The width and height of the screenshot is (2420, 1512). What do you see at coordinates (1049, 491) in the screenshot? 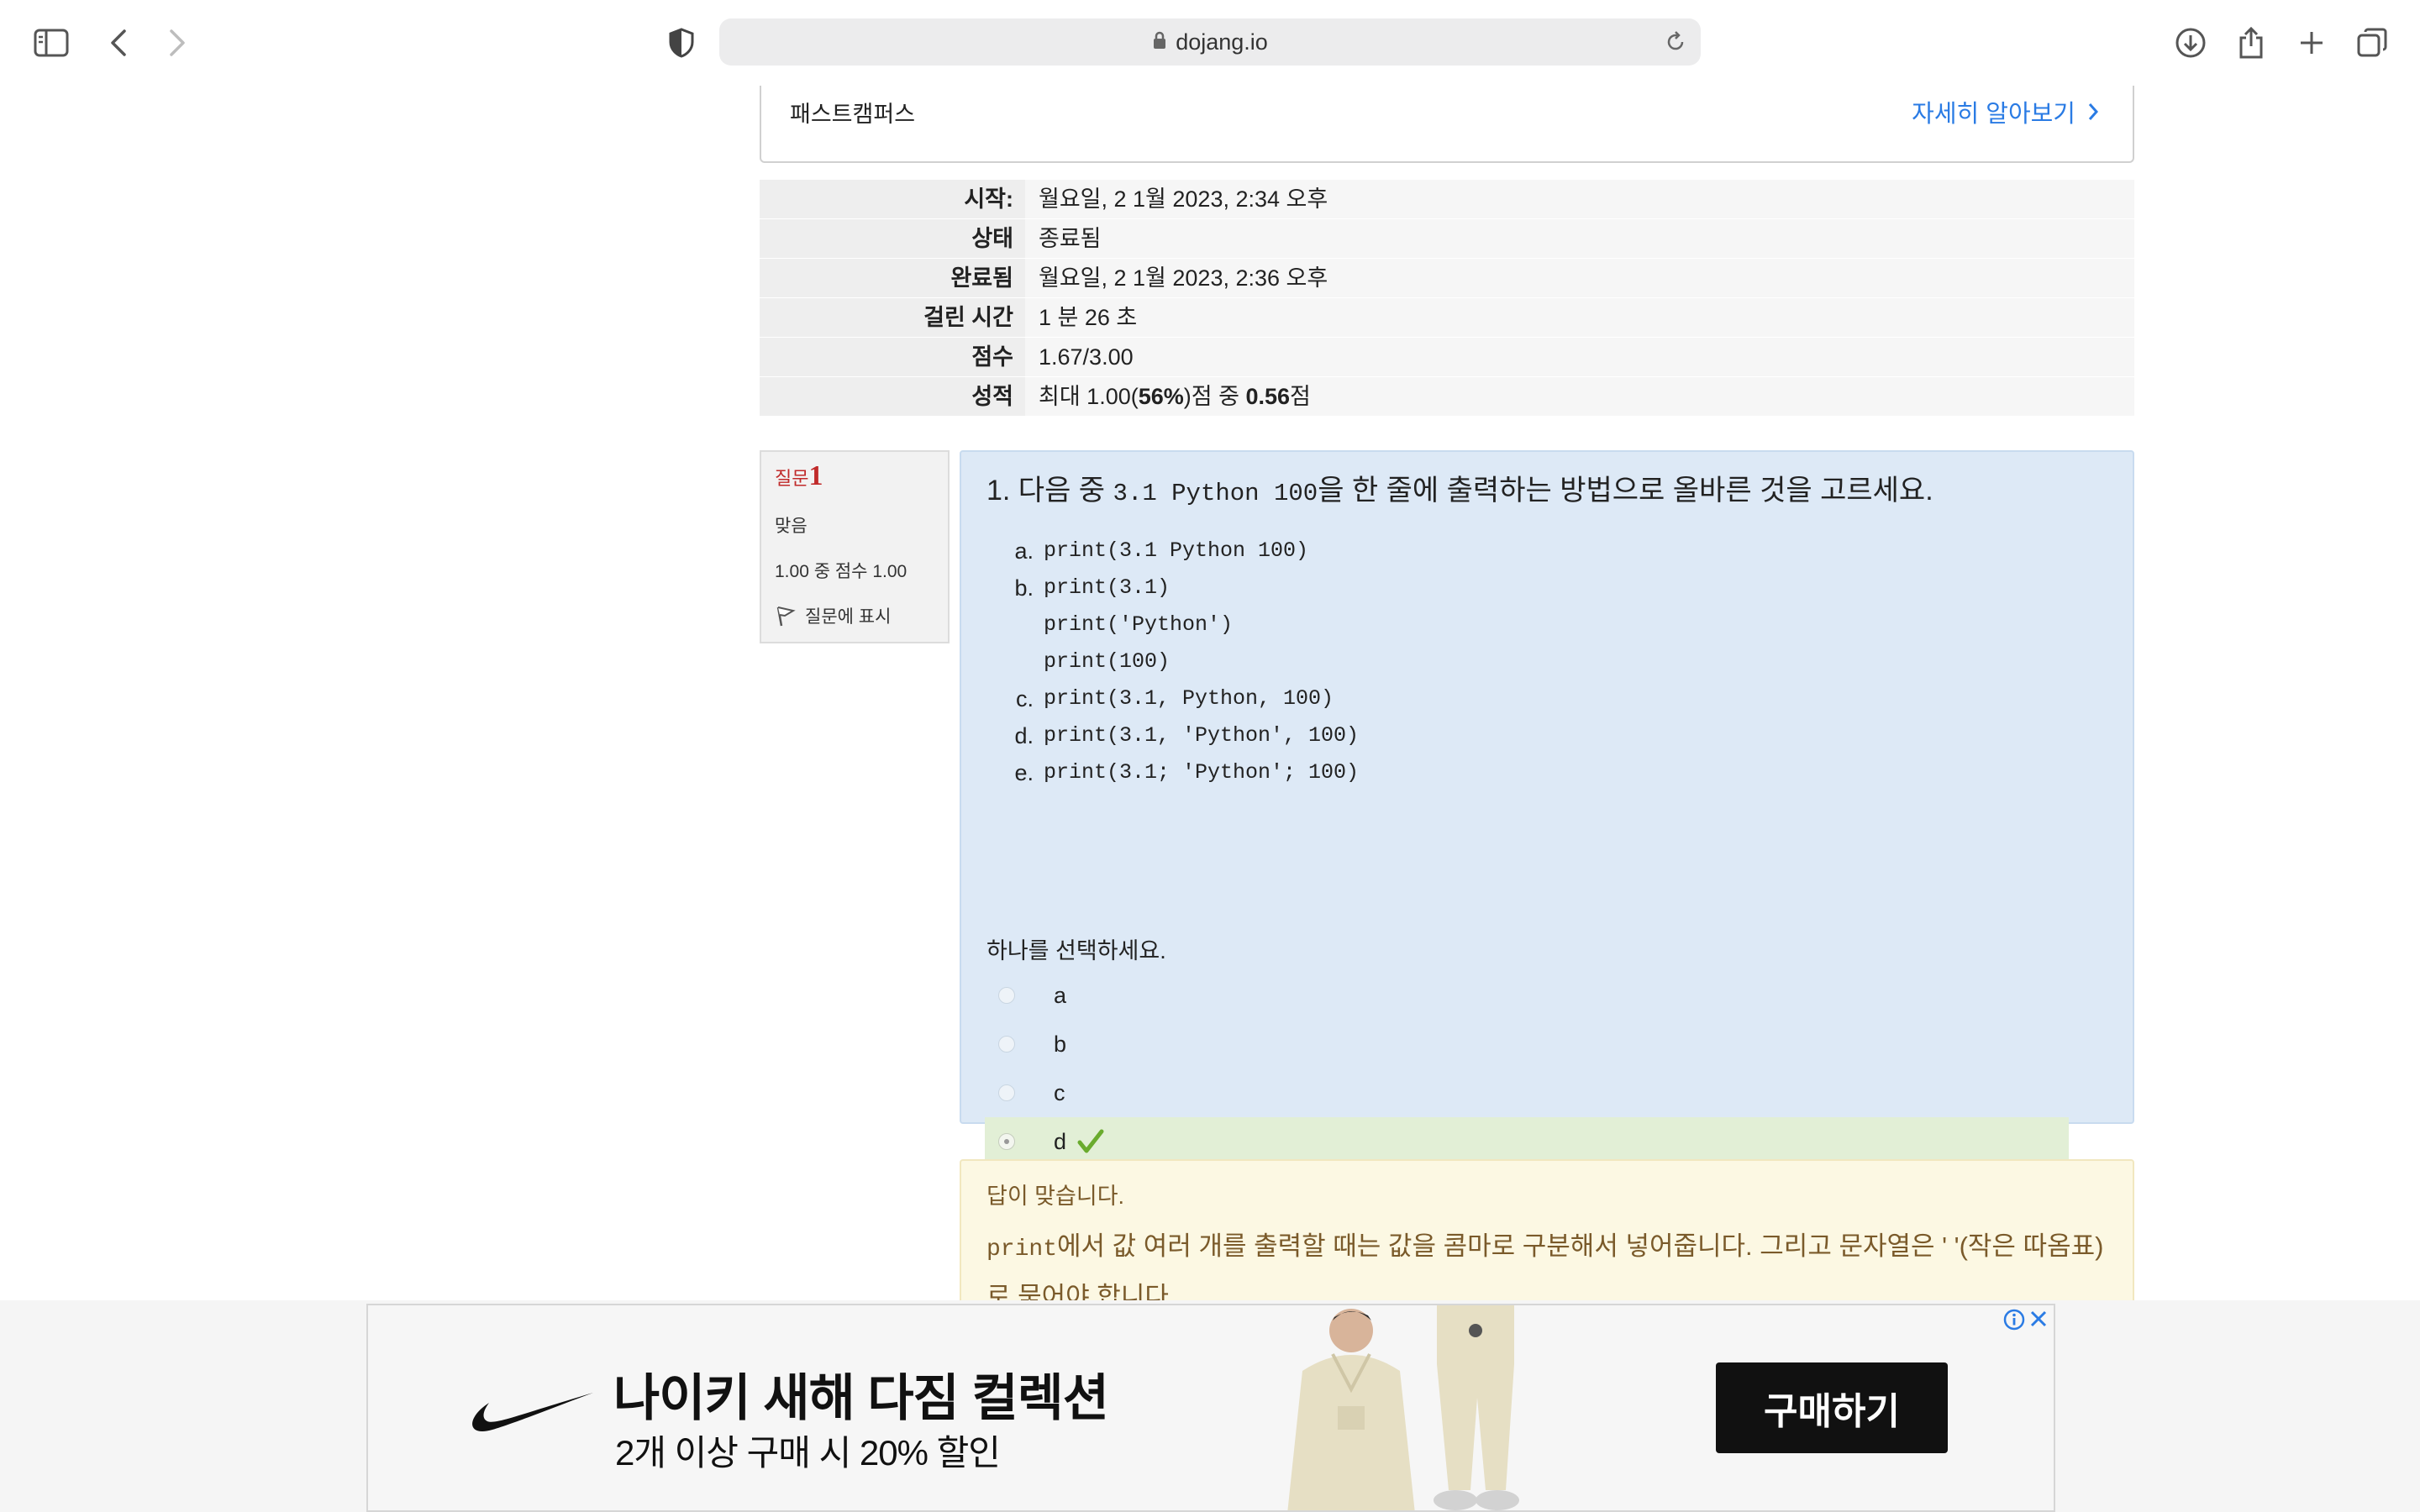
I see `question-text-prefix: 1. 다음 중` at bounding box center [1049, 491].